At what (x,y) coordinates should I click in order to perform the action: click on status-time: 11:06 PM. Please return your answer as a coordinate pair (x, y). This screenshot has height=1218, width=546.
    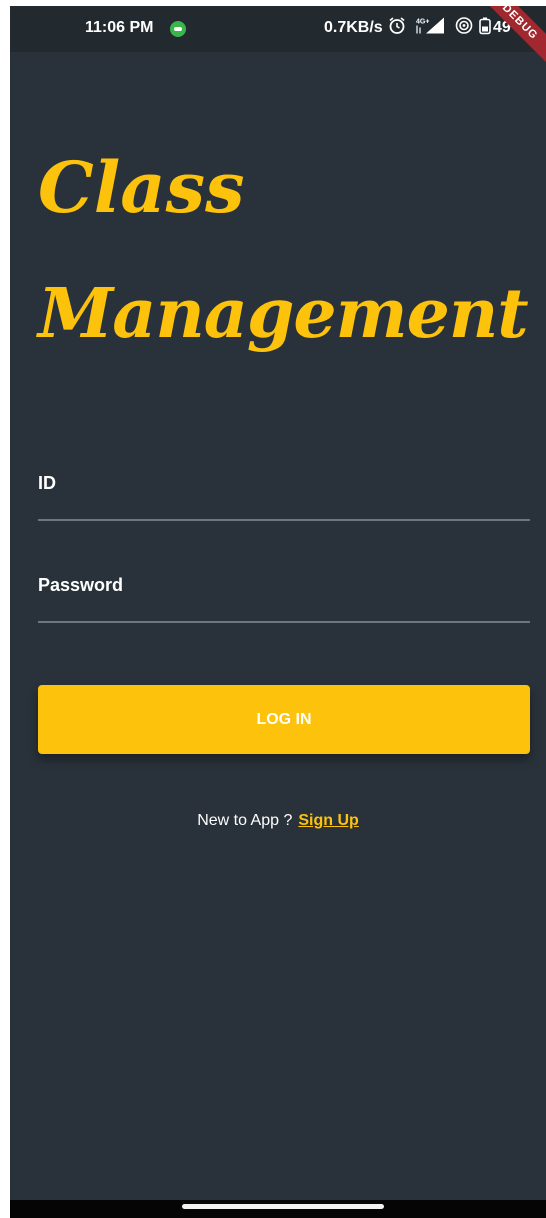
    Looking at the image, I should click on (119, 27).